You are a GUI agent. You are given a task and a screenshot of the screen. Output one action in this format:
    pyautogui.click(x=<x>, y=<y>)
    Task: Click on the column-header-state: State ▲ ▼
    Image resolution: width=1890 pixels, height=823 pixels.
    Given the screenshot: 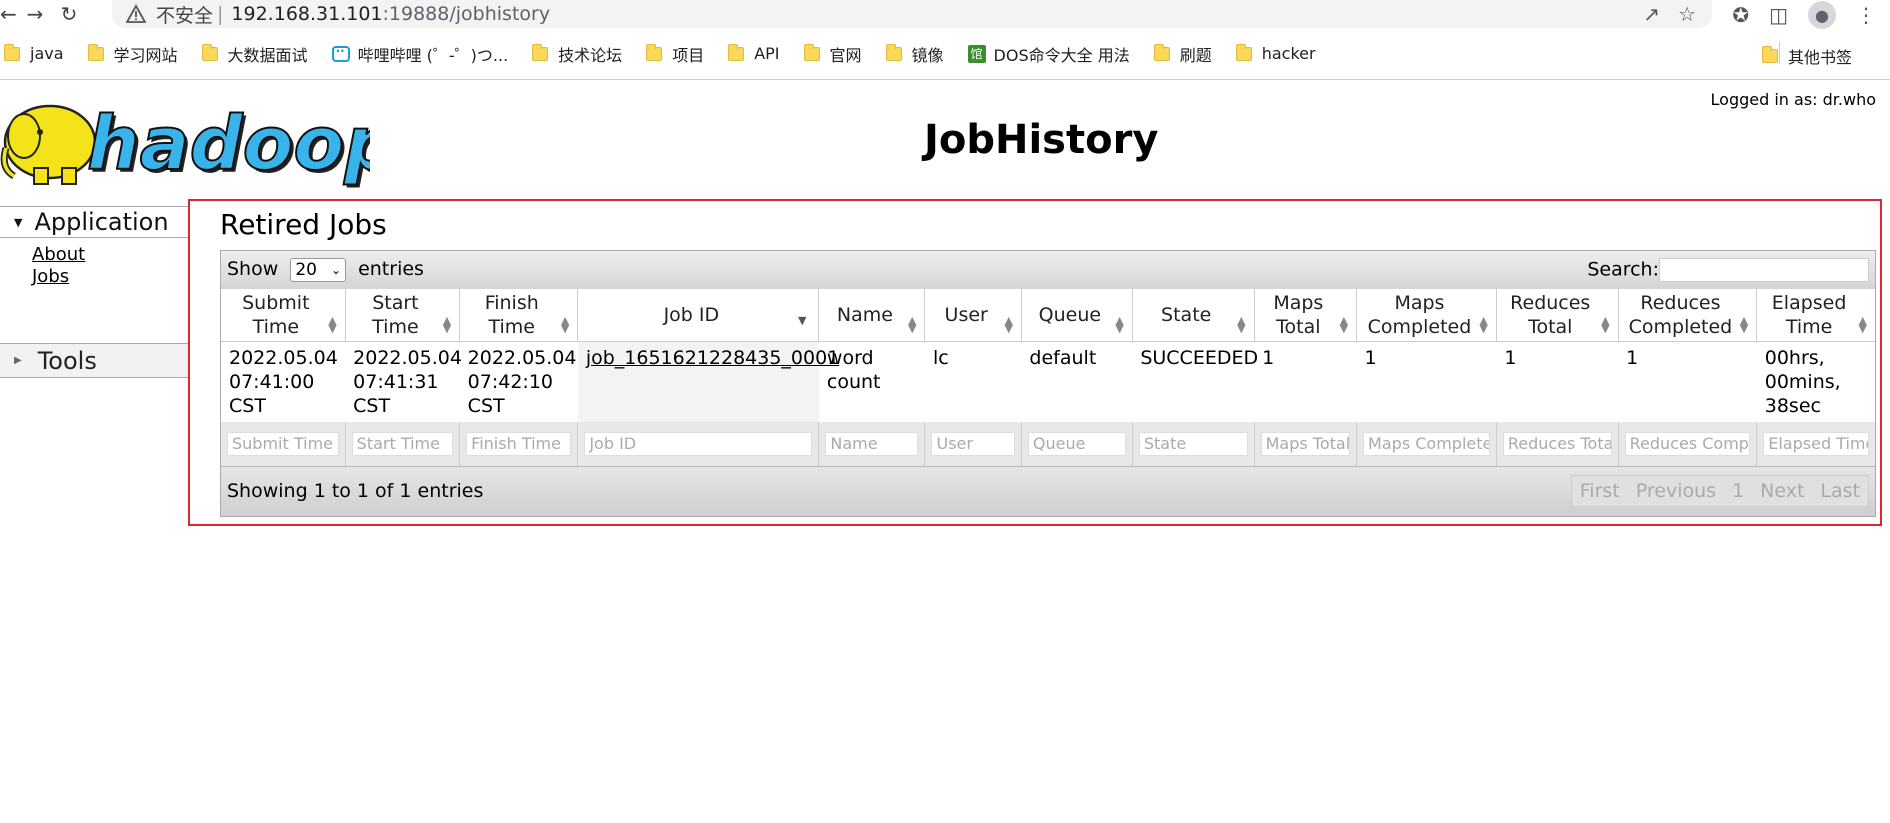 What is the action you would take?
    pyautogui.click(x=1193, y=315)
    